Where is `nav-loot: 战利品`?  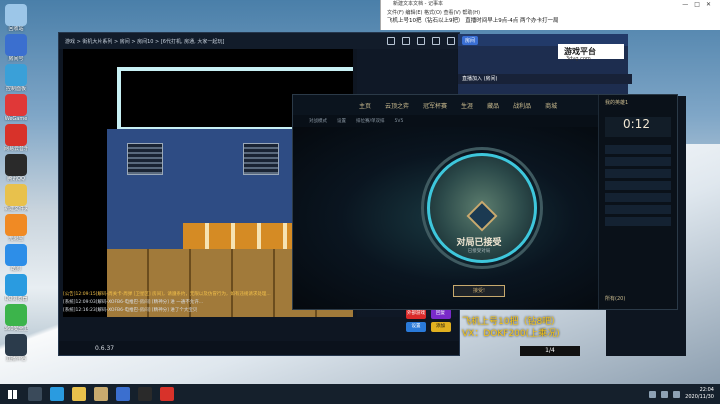 nav-loot: 战利品 is located at coordinates (522, 105).